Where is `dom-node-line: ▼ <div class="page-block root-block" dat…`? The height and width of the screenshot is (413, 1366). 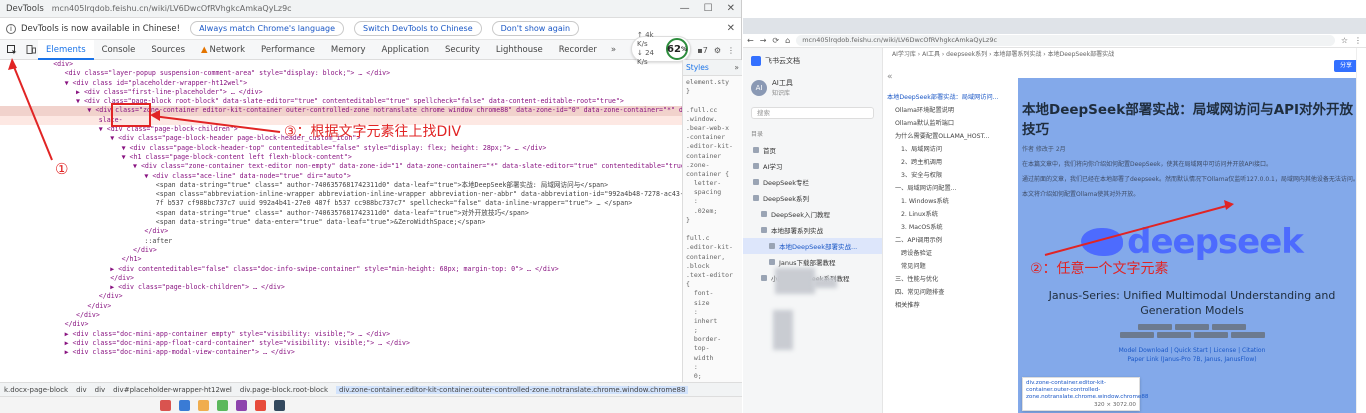 dom-node-line: ▼ <div class="page-block root-block" dat… is located at coordinates (341, 101).